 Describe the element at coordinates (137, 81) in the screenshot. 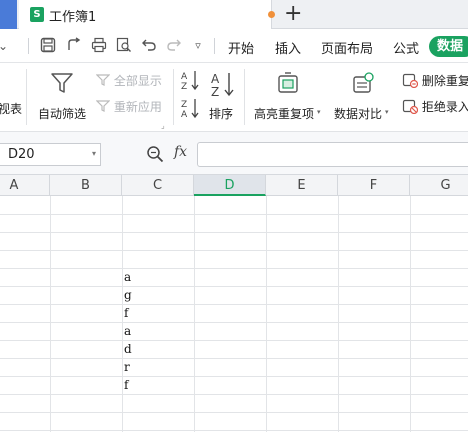

I see `show-all-label: 全部显示` at that location.